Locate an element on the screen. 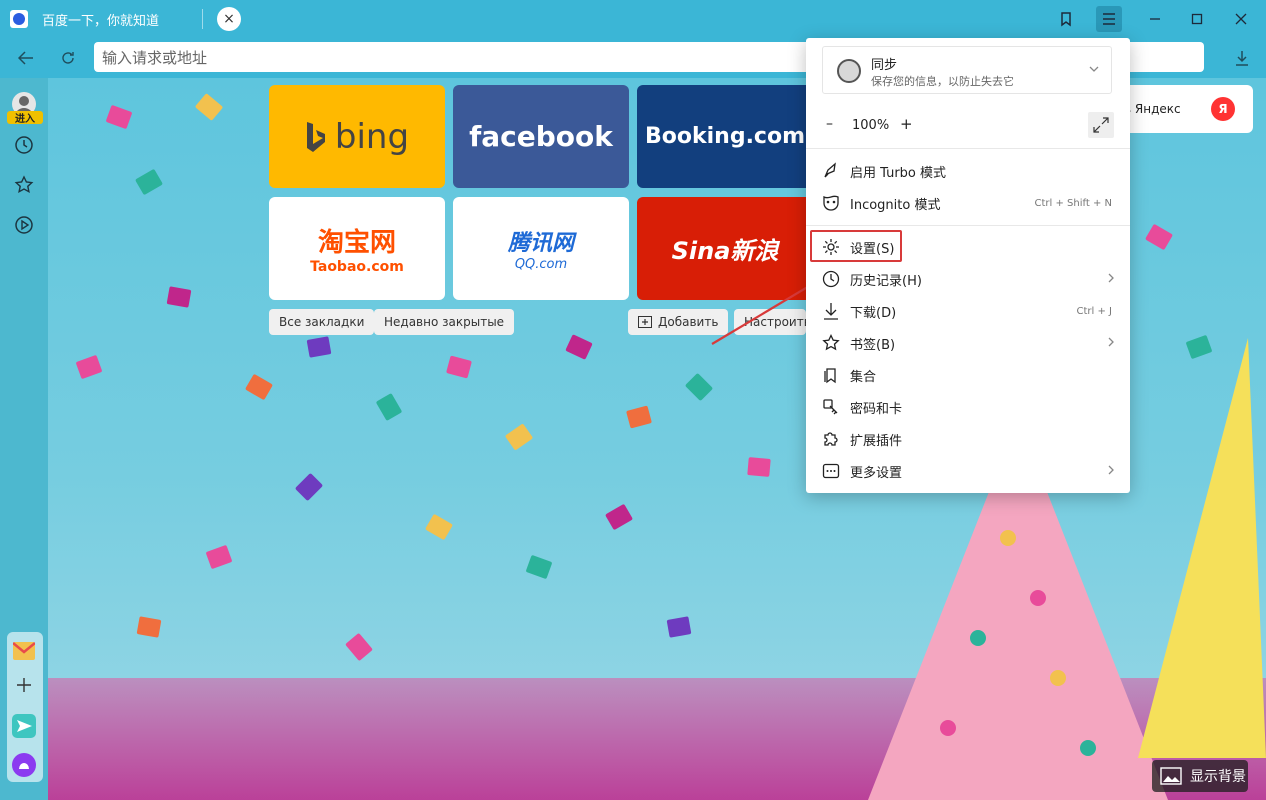 This screenshot has width=1266, height=800. sync-subtitle: 保存您的信息，以防止失去它 is located at coordinates (942, 81).